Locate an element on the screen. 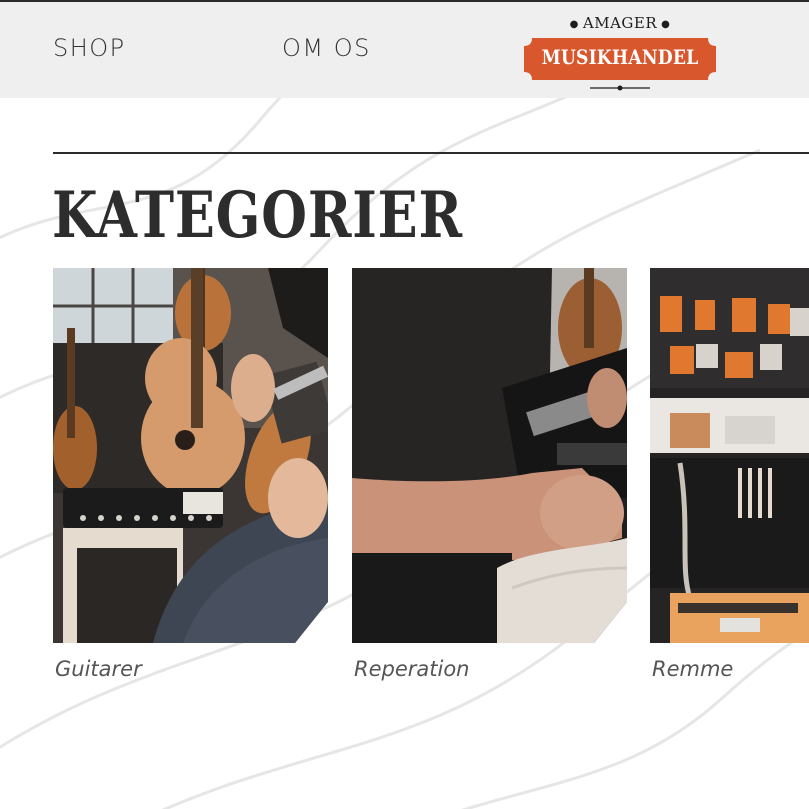 This screenshot has width=809, height=809. nav-link-om-os: OM OS is located at coordinates (326, 48).